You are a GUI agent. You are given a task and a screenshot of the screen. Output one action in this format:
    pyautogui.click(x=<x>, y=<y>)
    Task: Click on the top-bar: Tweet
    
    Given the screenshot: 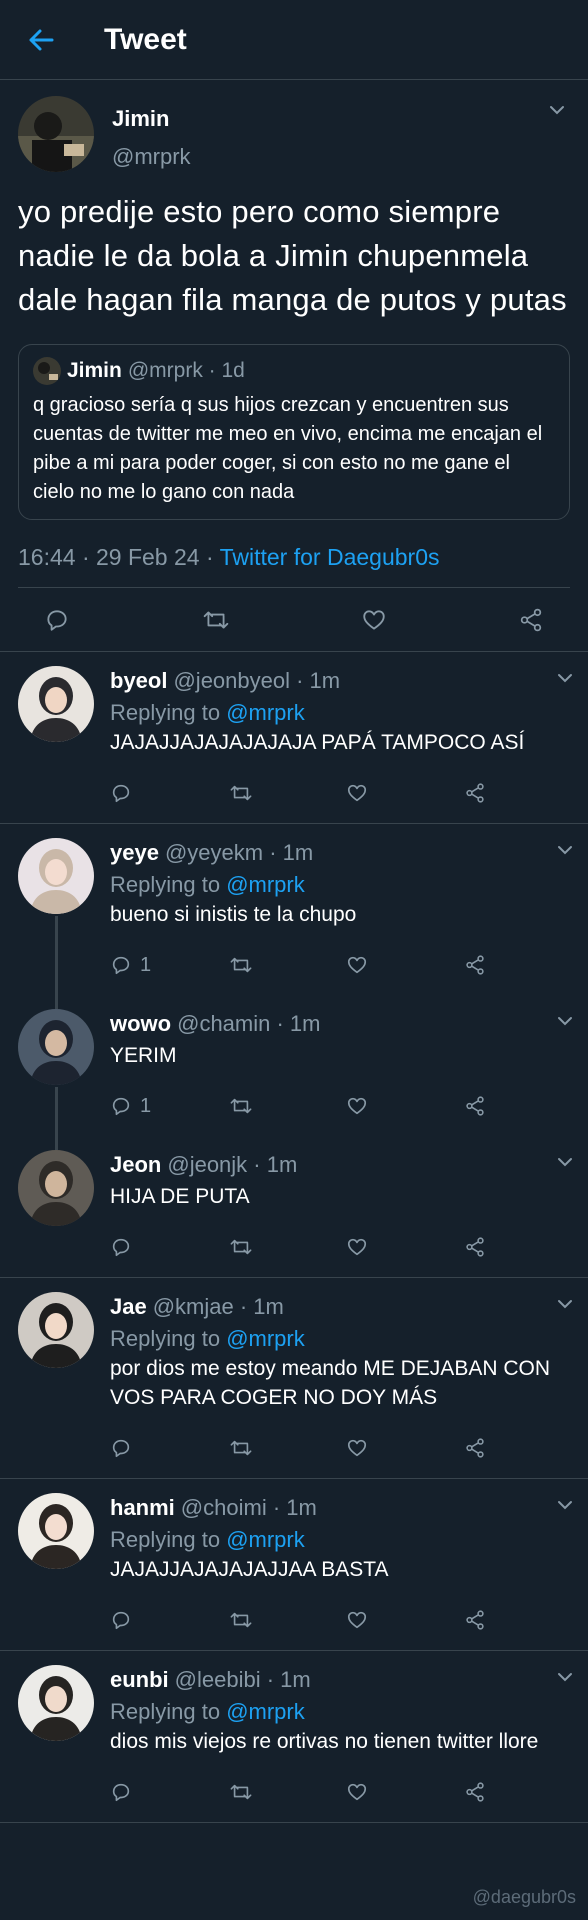 What is the action you would take?
    pyautogui.click(x=294, y=40)
    